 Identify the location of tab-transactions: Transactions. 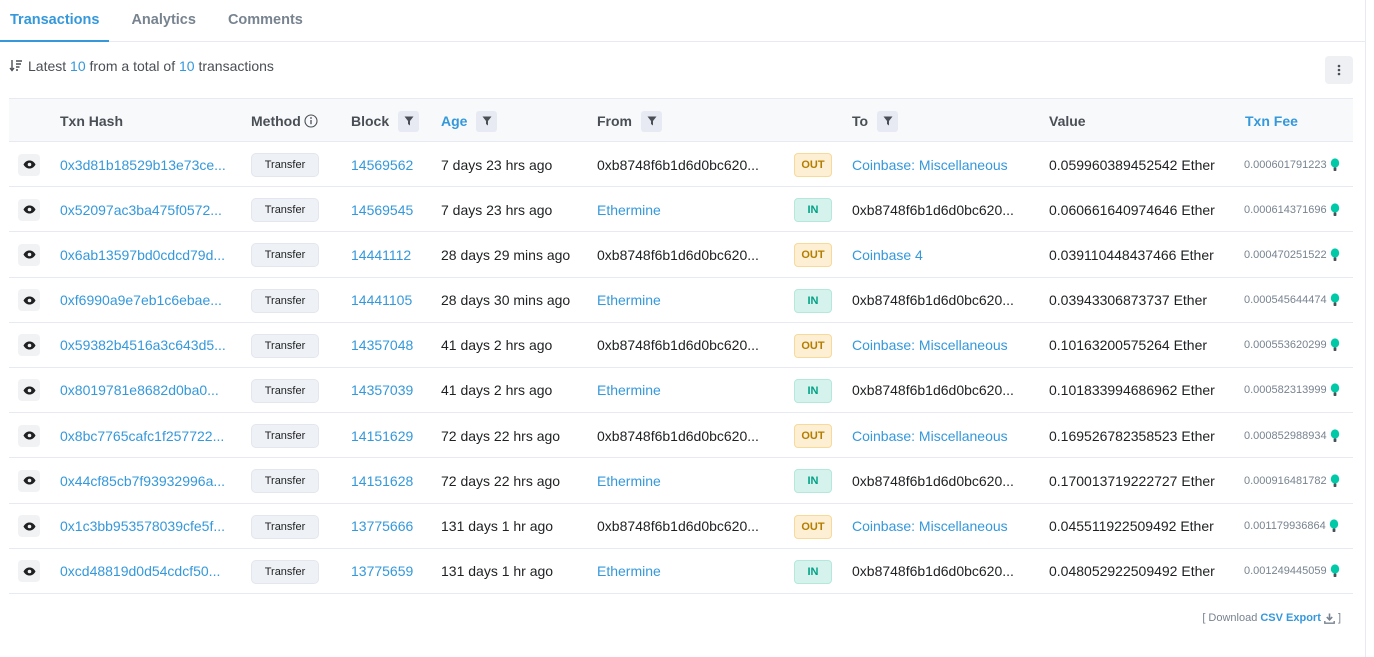
(55, 21).